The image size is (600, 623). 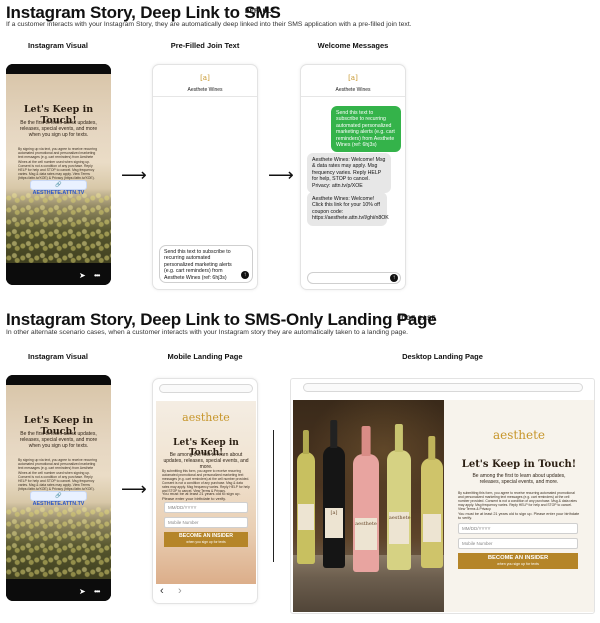 What do you see at coordinates (353, 45) in the screenshot?
I see `col-welcome-messages: Welcome Messages` at bounding box center [353, 45].